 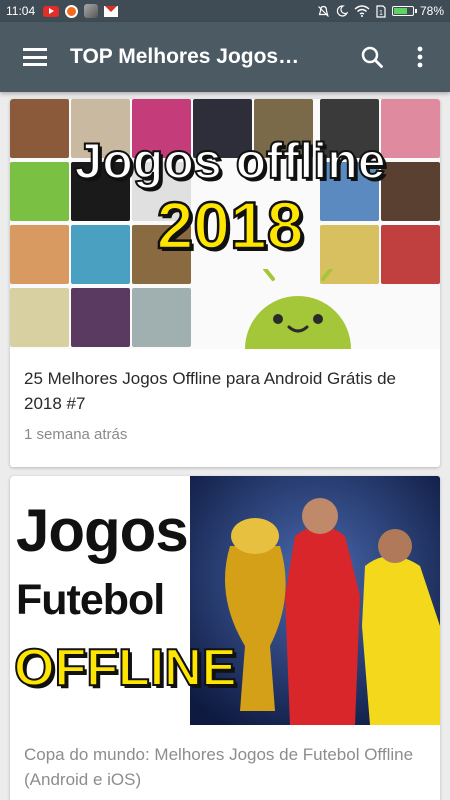 What do you see at coordinates (72, 11) in the screenshot?
I see `app-ring-icon` at bounding box center [72, 11].